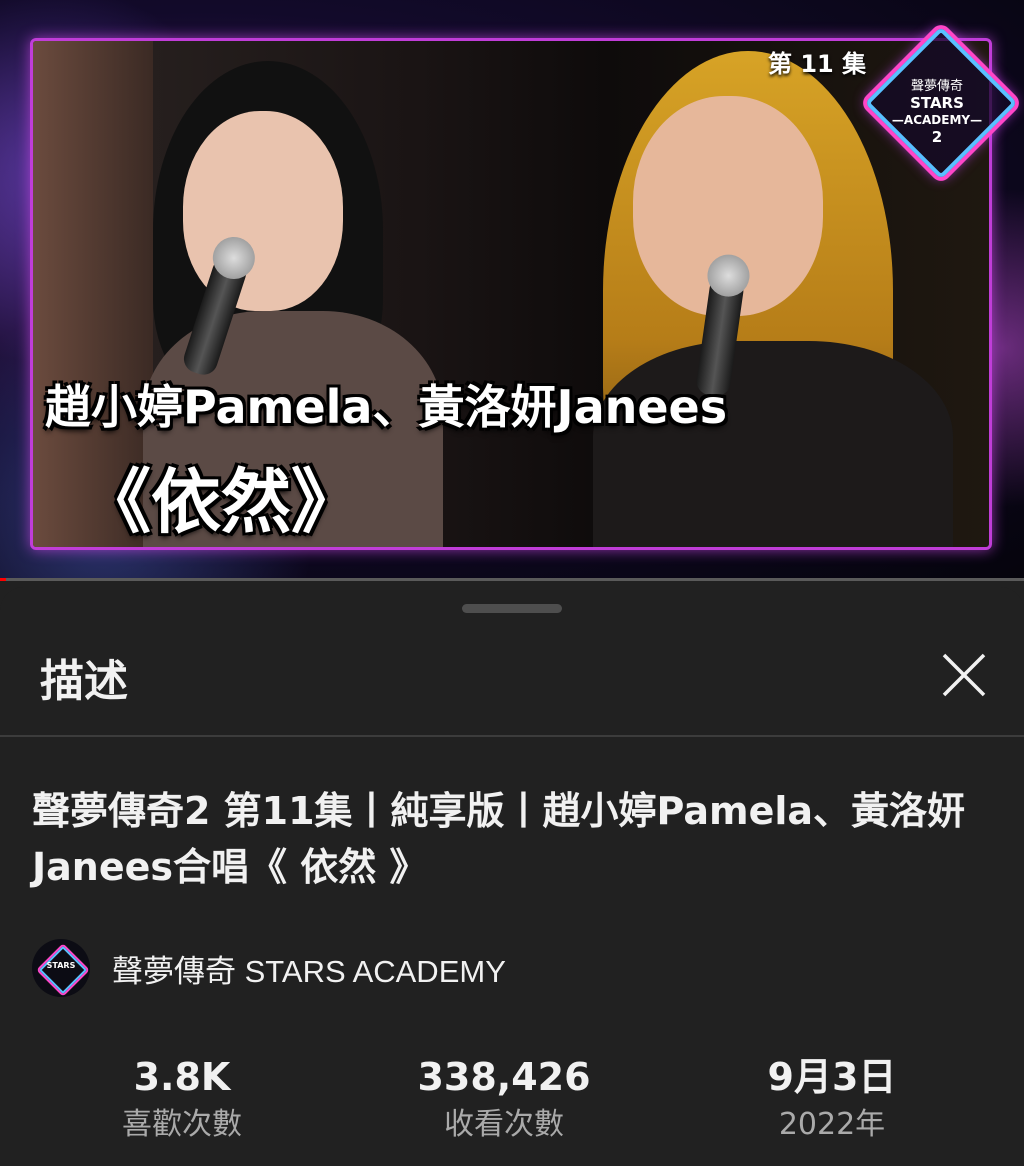 This screenshot has width=1024, height=1166. What do you see at coordinates (84, 681) in the screenshot?
I see `sheet-title: 描述` at bounding box center [84, 681].